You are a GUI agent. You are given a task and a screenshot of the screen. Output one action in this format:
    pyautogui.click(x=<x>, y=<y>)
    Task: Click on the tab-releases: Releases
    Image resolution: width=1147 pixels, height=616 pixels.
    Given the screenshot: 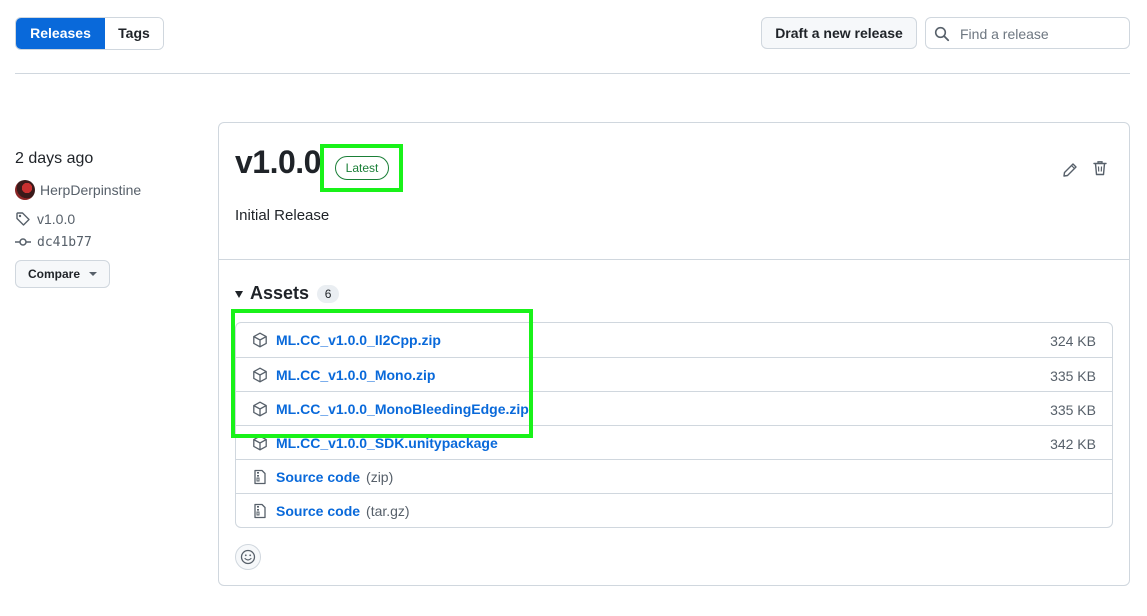 What is the action you would take?
    pyautogui.click(x=60, y=33)
    